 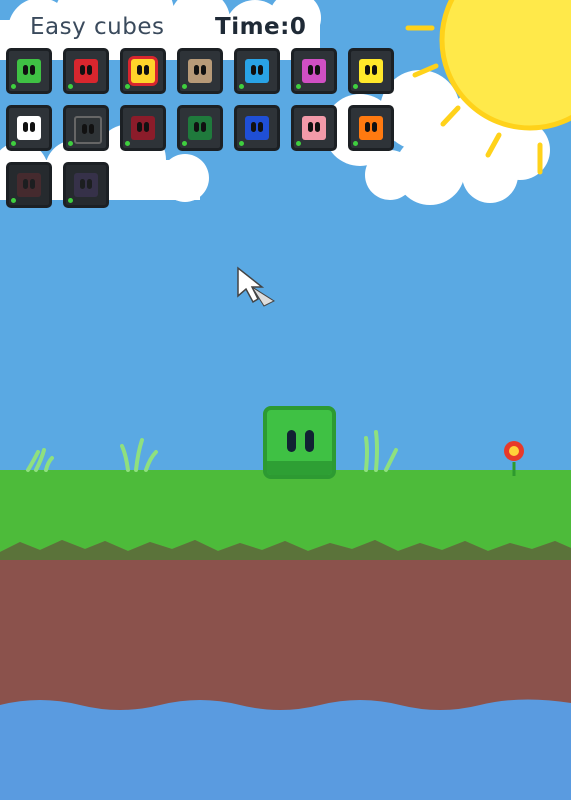 I want to click on skin-tile-green, so click(x=29, y=71).